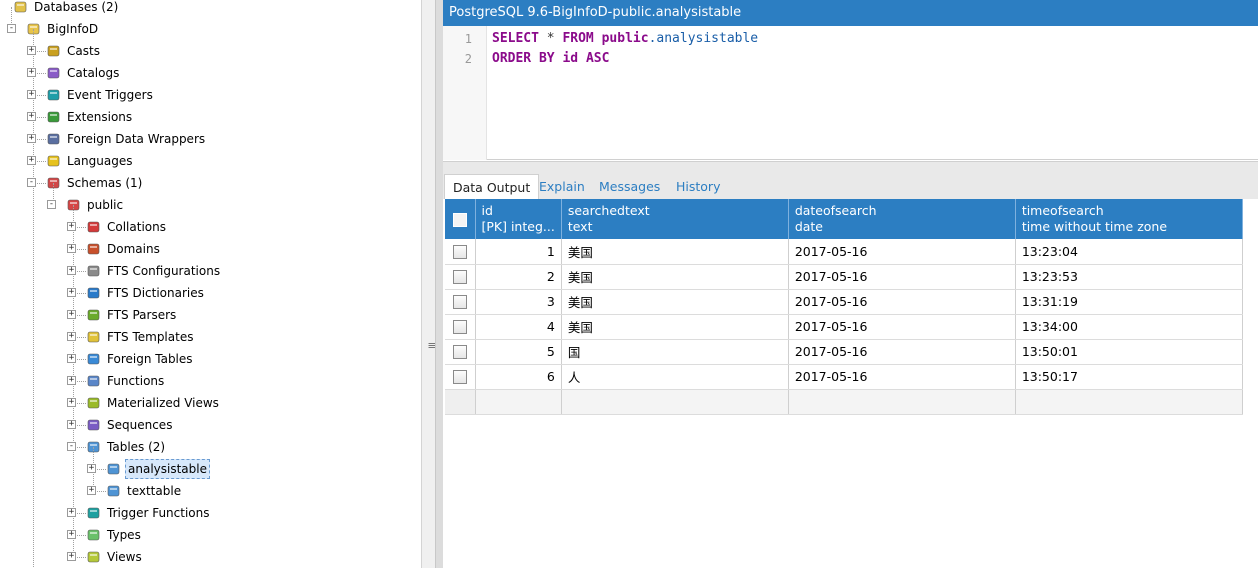  What do you see at coordinates (90, 117) in the screenshot?
I see `tree-item-extensions: Extensions` at bounding box center [90, 117].